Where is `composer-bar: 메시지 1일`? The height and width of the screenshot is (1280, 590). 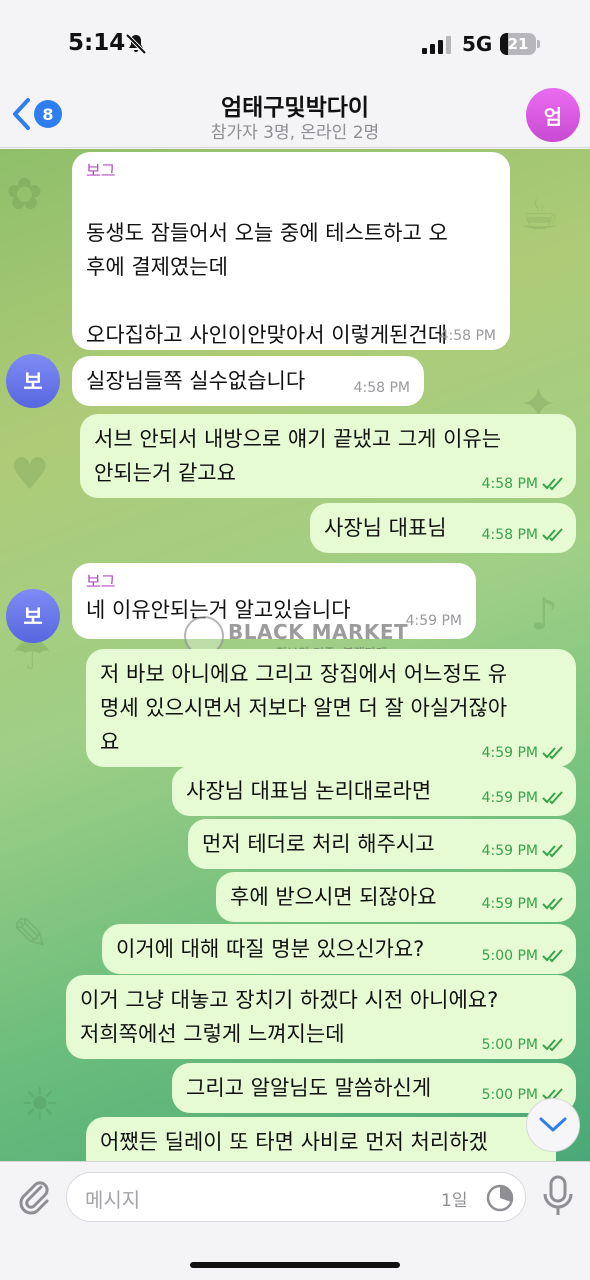
composer-bar: 메시지 1일 is located at coordinates (295, 1220).